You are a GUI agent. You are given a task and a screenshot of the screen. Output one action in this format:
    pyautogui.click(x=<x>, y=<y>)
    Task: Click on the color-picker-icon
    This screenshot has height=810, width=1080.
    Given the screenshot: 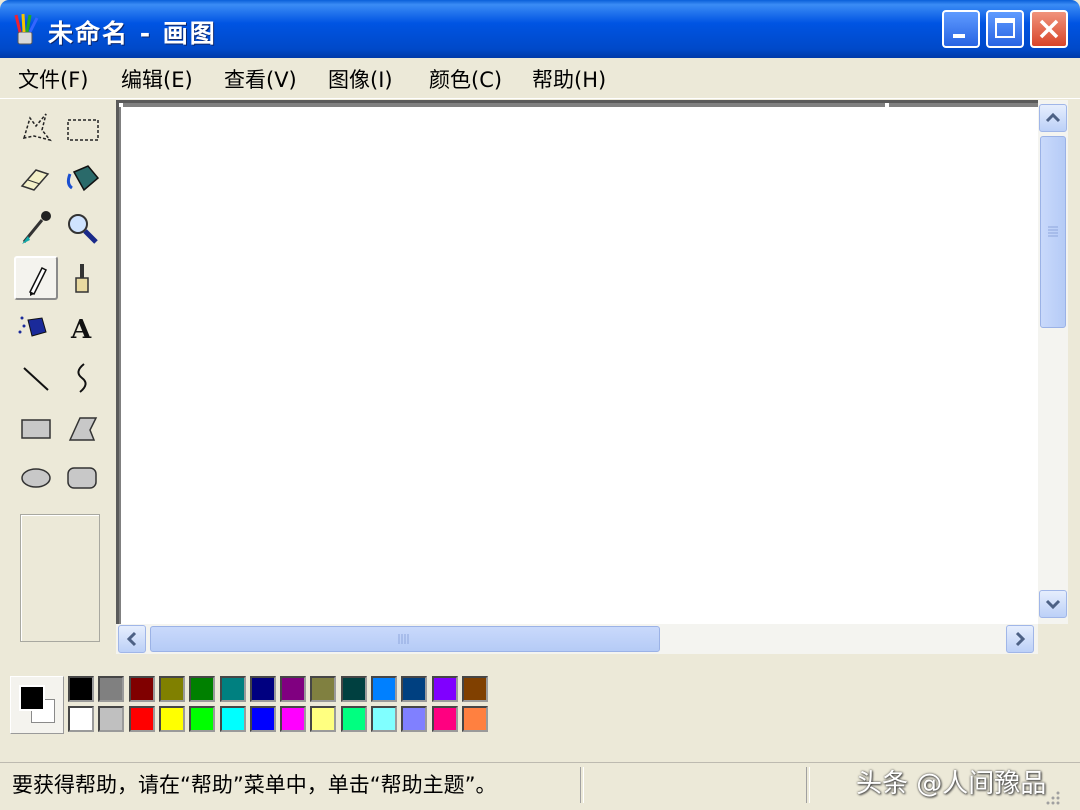 What is the action you would take?
    pyautogui.click(x=36, y=227)
    